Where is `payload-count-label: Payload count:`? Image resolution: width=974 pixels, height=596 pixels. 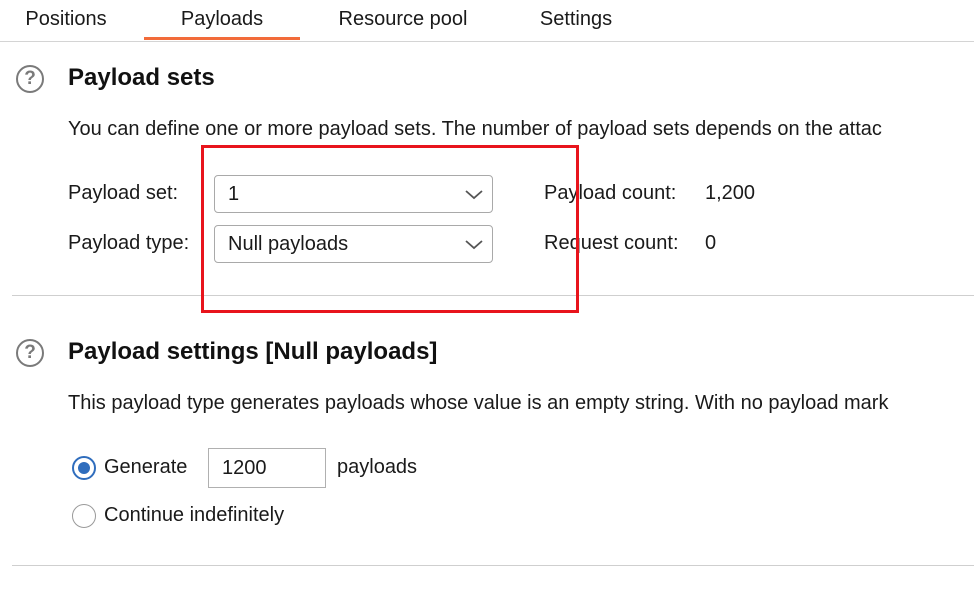
payload-count-label: Payload count: is located at coordinates (610, 193).